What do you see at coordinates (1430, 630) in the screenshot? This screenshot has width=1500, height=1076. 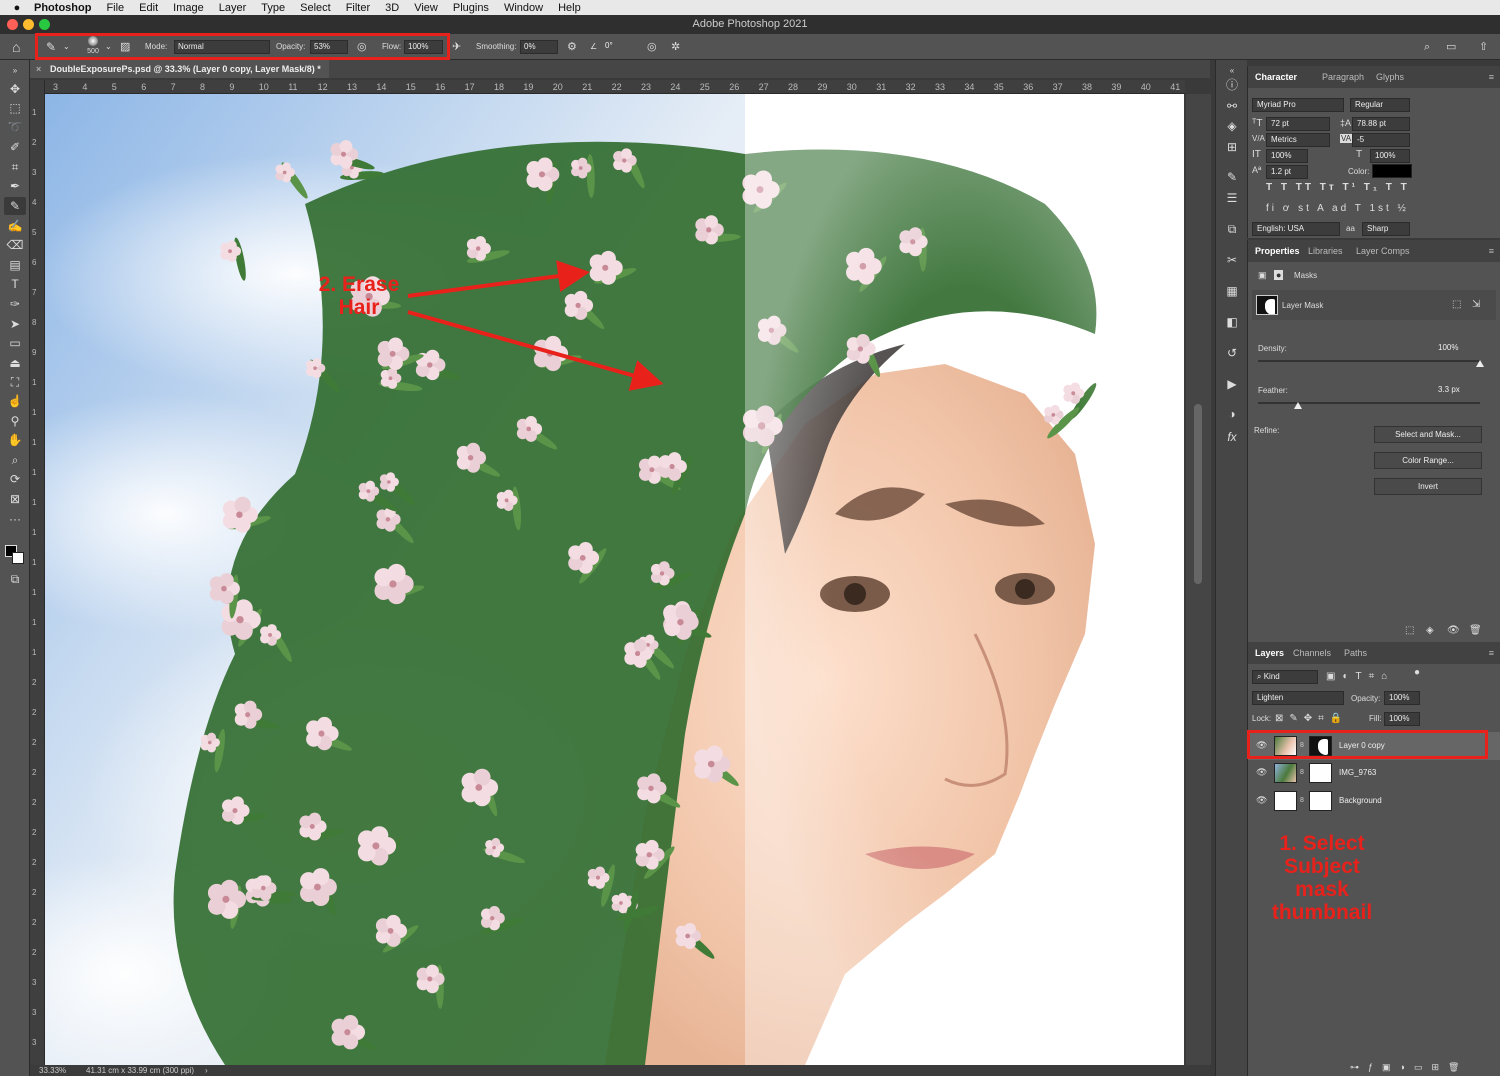 I see `apply-mask-bottom-icon: ◈` at bounding box center [1430, 630].